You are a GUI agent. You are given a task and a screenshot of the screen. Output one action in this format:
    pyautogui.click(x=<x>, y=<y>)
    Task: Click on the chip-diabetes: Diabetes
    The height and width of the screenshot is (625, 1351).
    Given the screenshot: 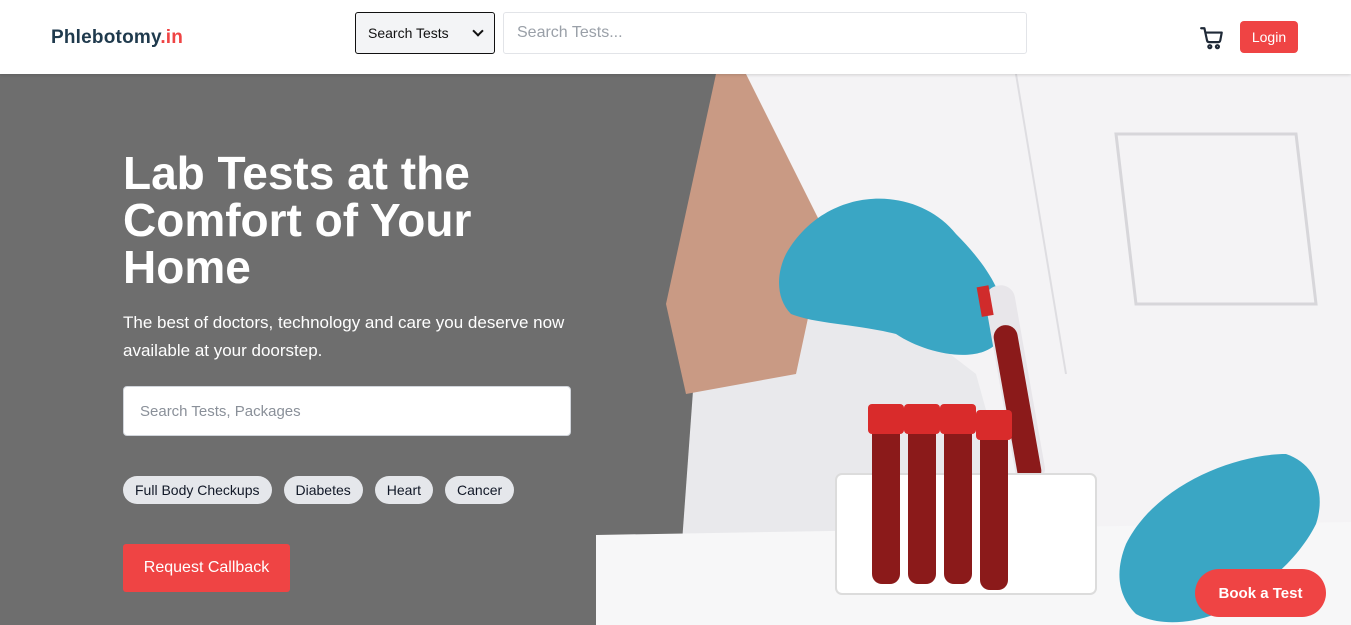 What is the action you would take?
    pyautogui.click(x=323, y=490)
    